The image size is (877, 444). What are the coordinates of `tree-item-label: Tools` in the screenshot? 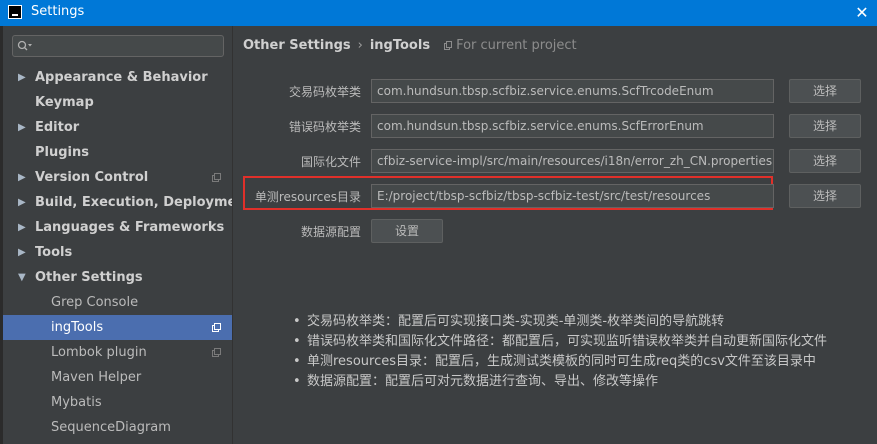 It's located at (54, 252).